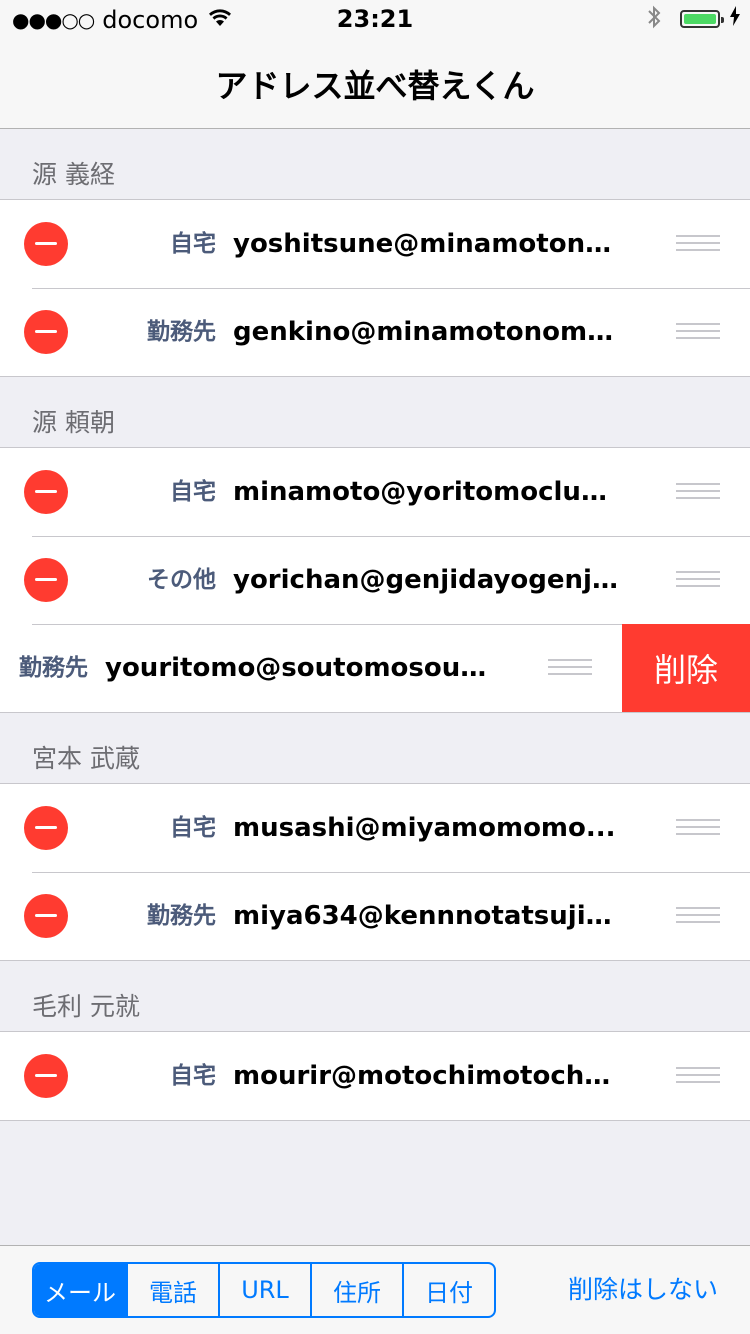 The width and height of the screenshot is (750, 1334). What do you see at coordinates (643, 1290) in the screenshot?
I see `no-delete-button: 削除はしない` at bounding box center [643, 1290].